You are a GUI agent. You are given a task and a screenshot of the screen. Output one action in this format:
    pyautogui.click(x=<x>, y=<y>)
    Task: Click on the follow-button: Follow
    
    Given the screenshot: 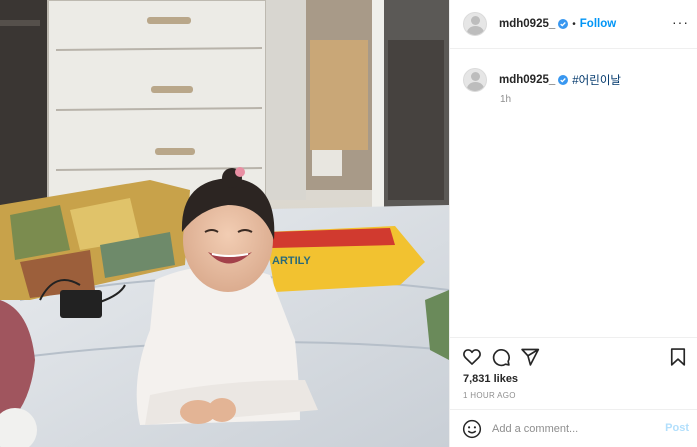 What is the action you would take?
    pyautogui.click(x=598, y=24)
    